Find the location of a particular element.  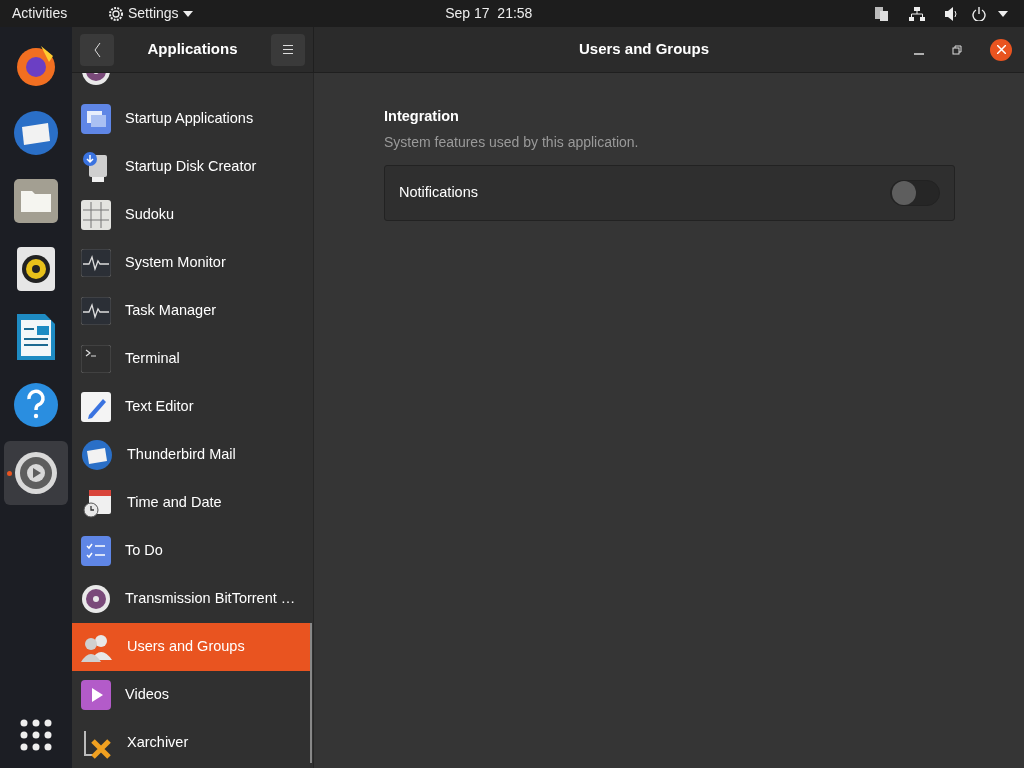

item-label: Terminal is located at coordinates (152, 359).